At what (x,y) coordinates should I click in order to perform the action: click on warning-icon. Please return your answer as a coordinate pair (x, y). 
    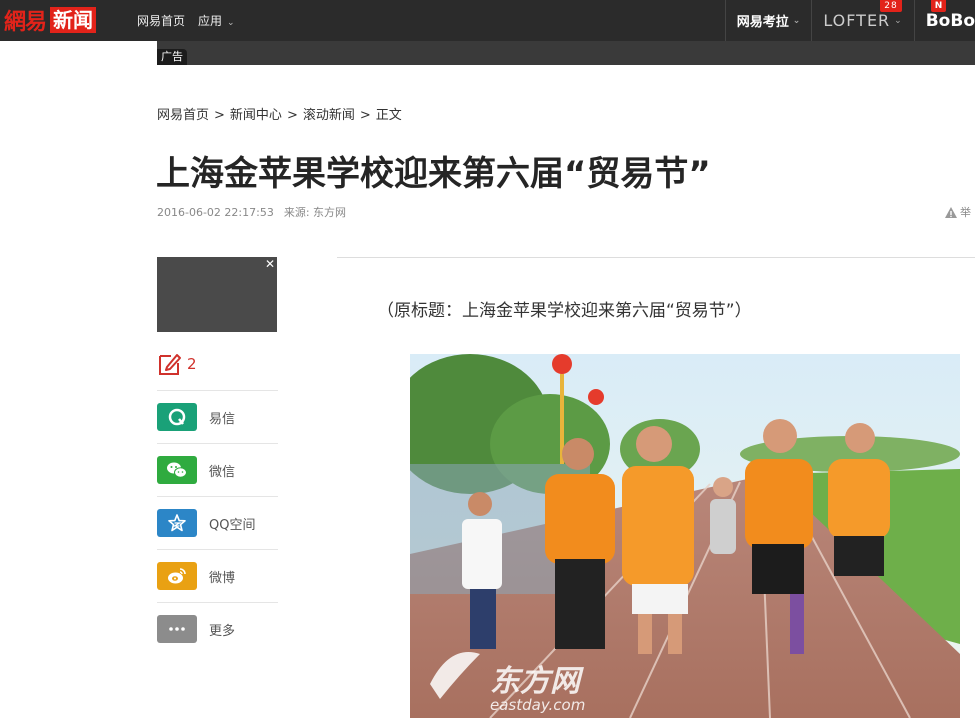
    Looking at the image, I should click on (951, 212).